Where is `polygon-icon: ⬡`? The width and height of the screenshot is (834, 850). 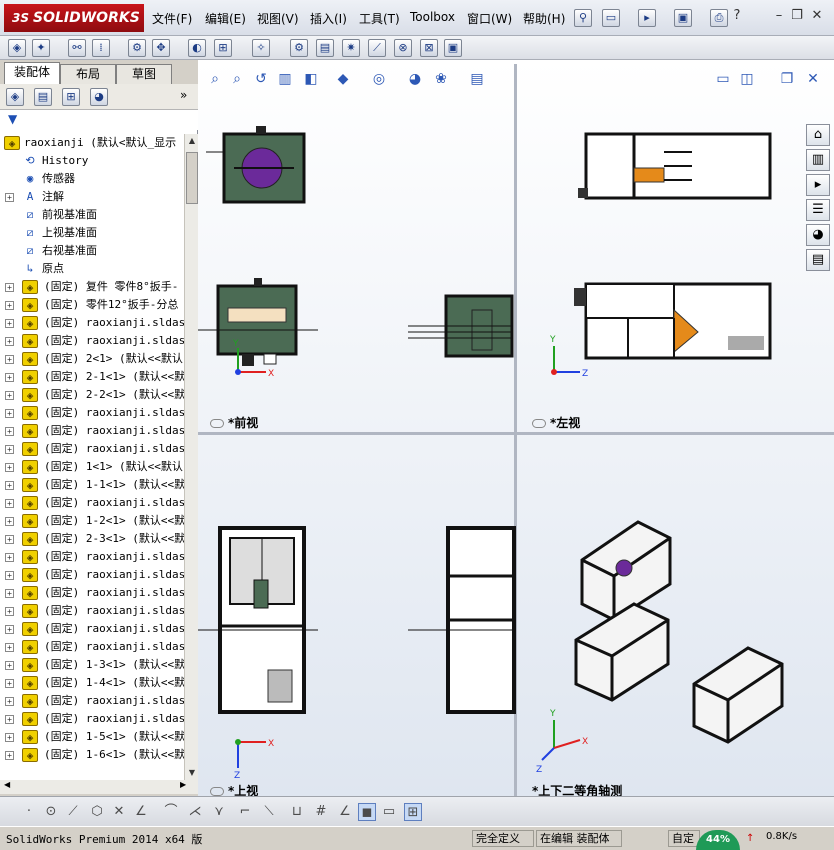
polygon-icon: ⬡ is located at coordinates (97, 812).